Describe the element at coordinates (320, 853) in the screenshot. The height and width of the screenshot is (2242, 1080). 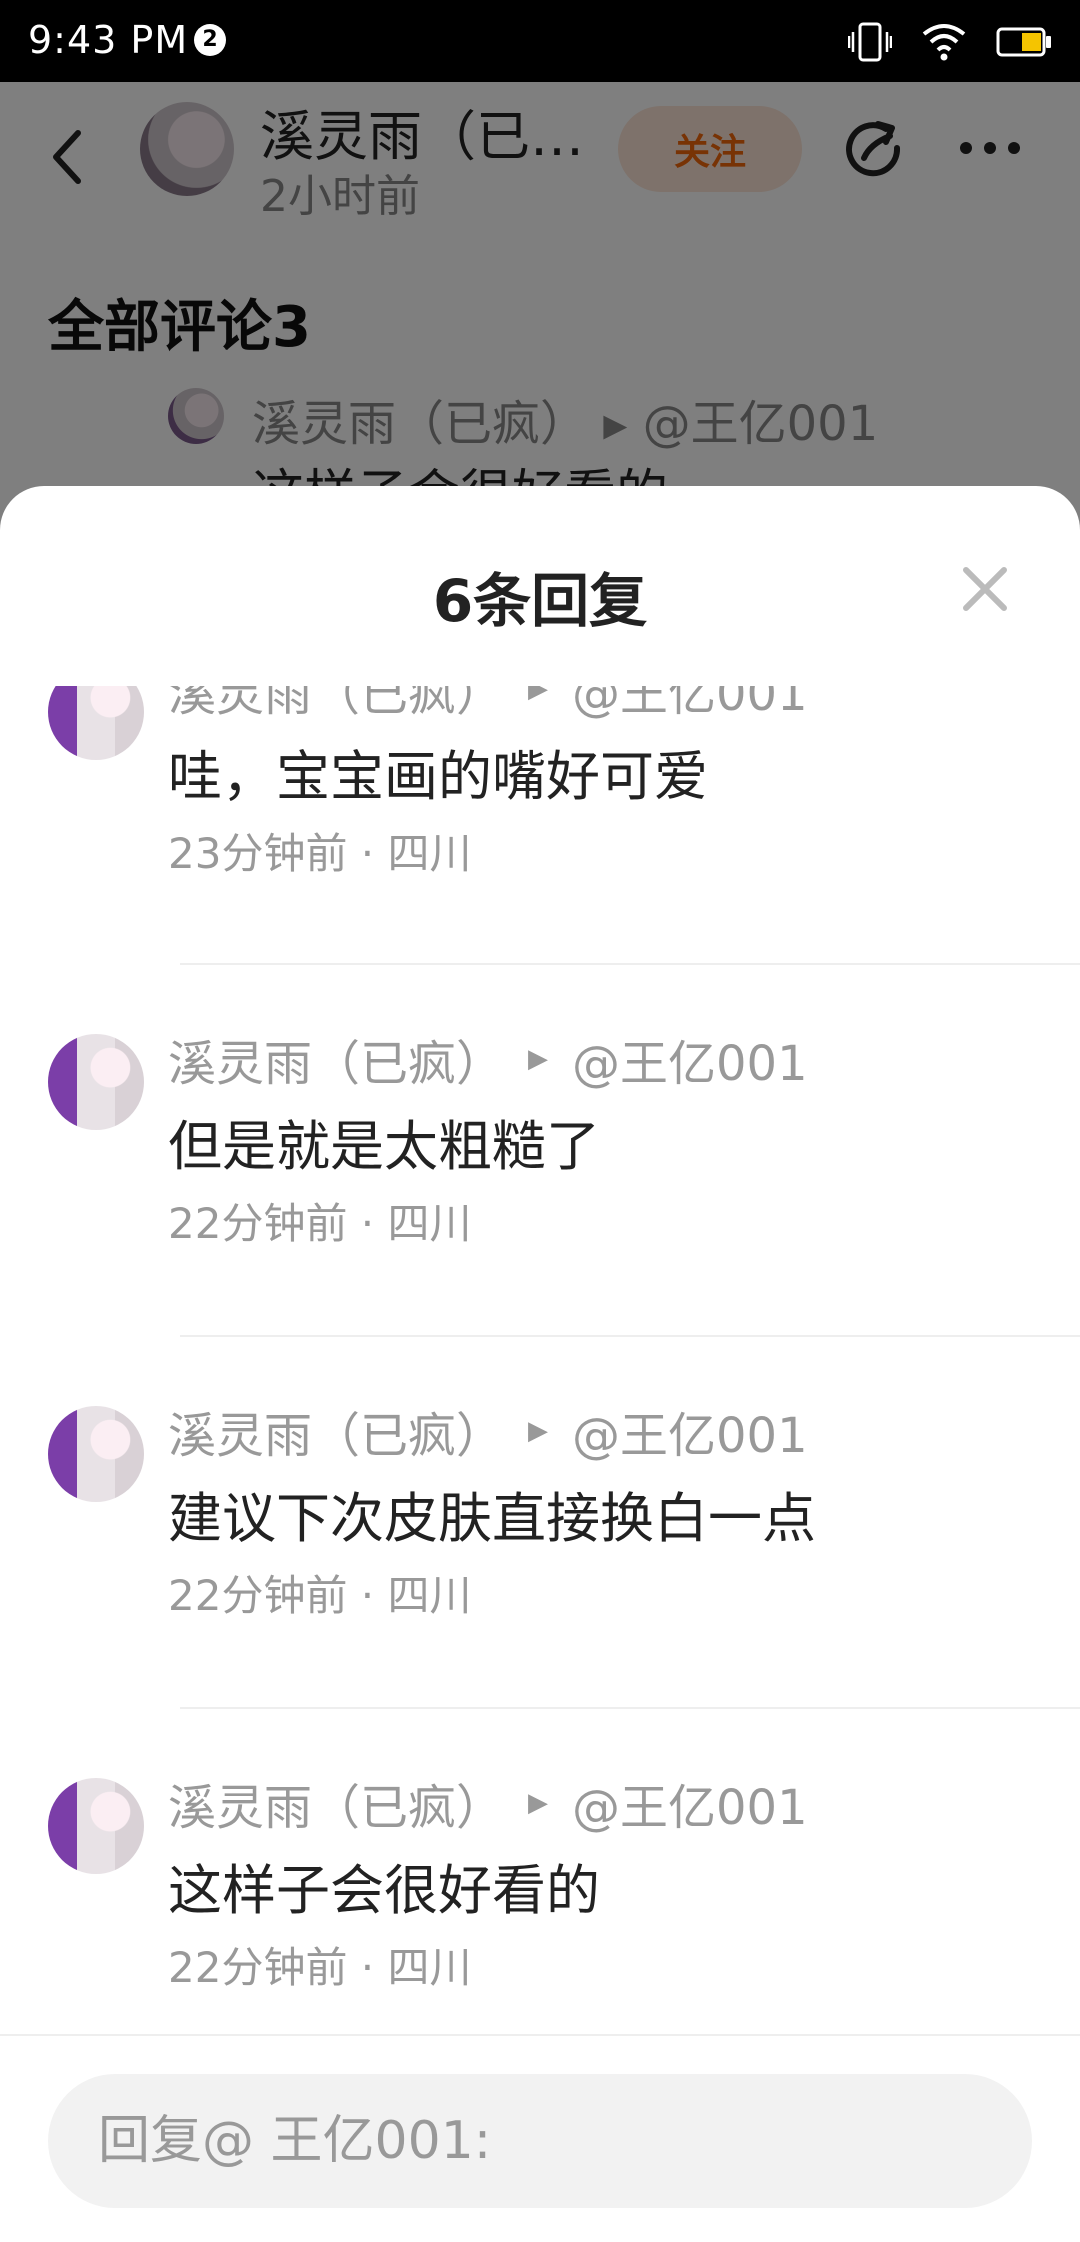
I see `reply-time: 23分钟前 · 四川` at that location.